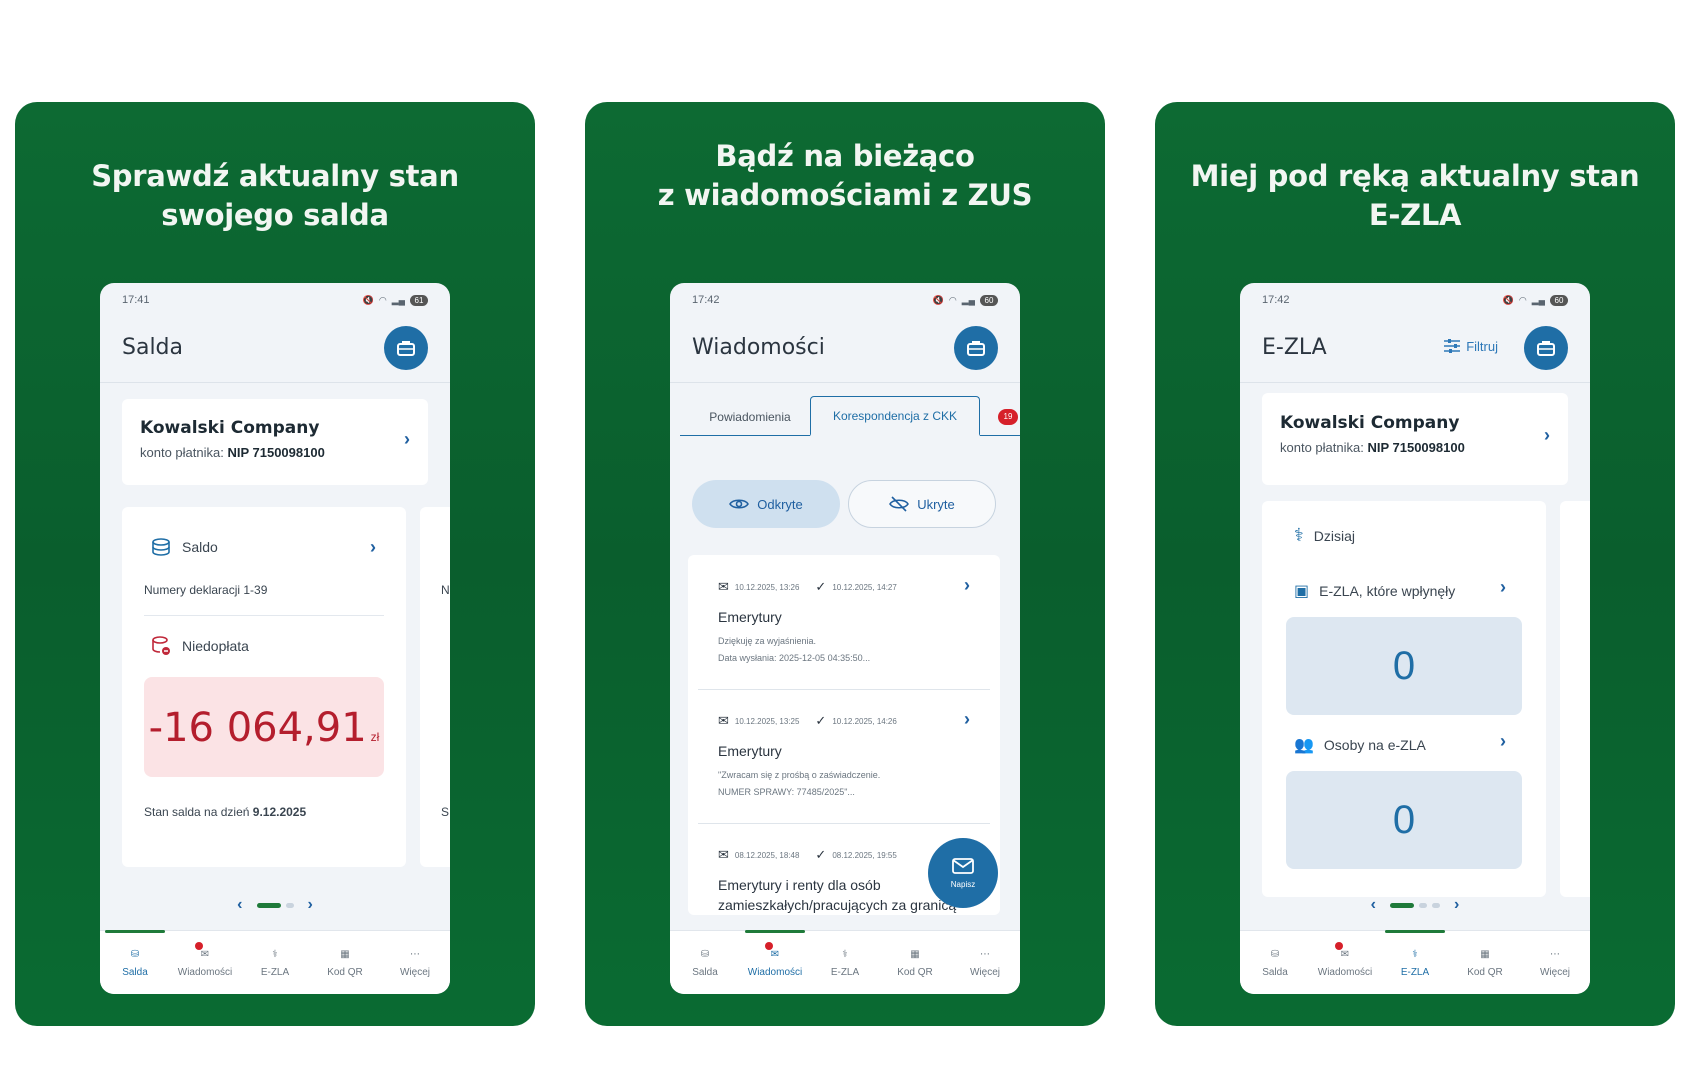 The width and height of the screenshot is (1693, 1080). I want to click on next-card-peek: N S, so click(435, 687).